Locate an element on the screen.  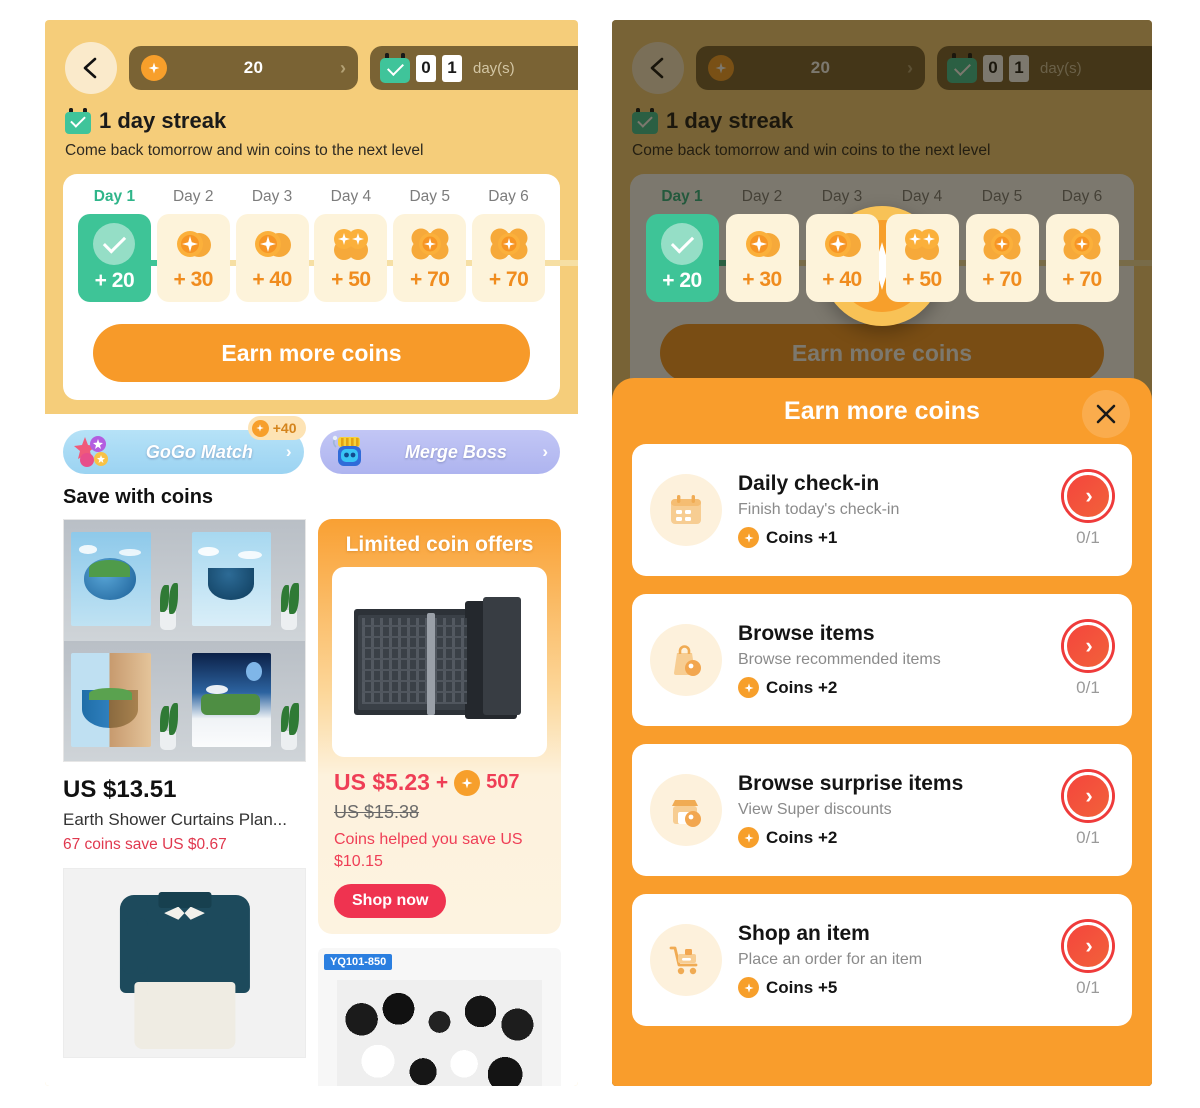
days-unit-label: day(s) is located at coordinates (494, 68).